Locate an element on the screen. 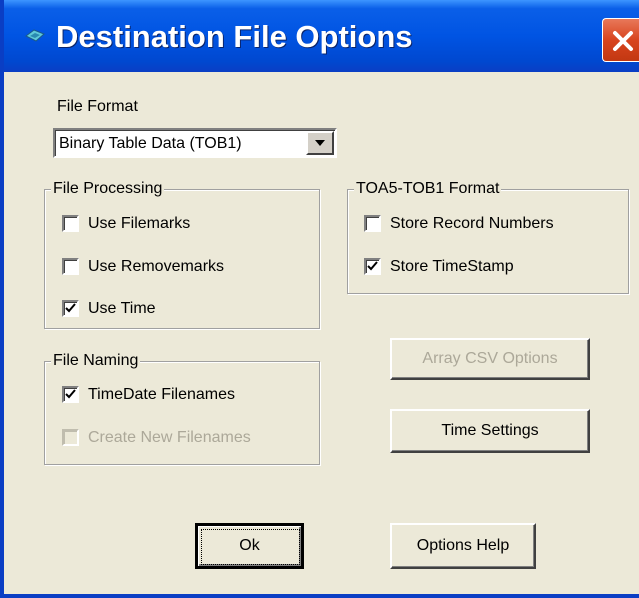  checkbox-label: Create New Filenames is located at coordinates (169, 437).